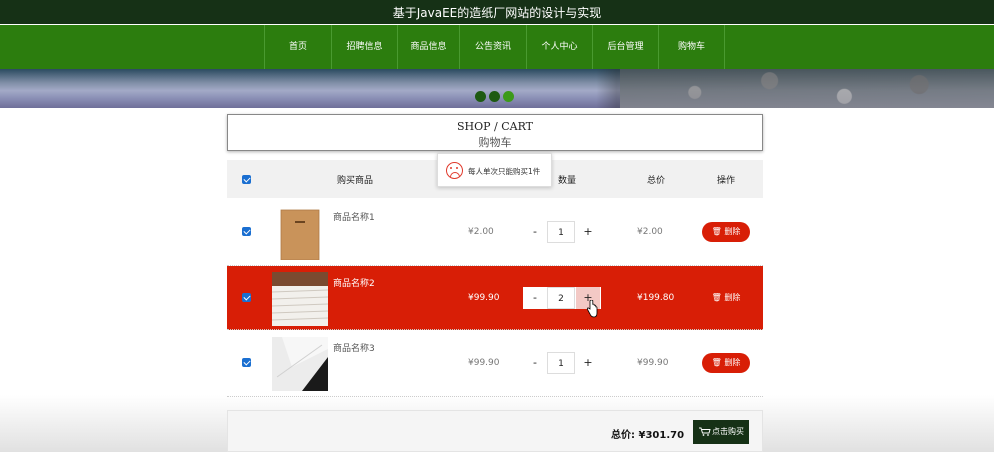  I want to click on top-bar: 基于JavaEE的造纸厂网站的设计与实现, so click(497, 12).